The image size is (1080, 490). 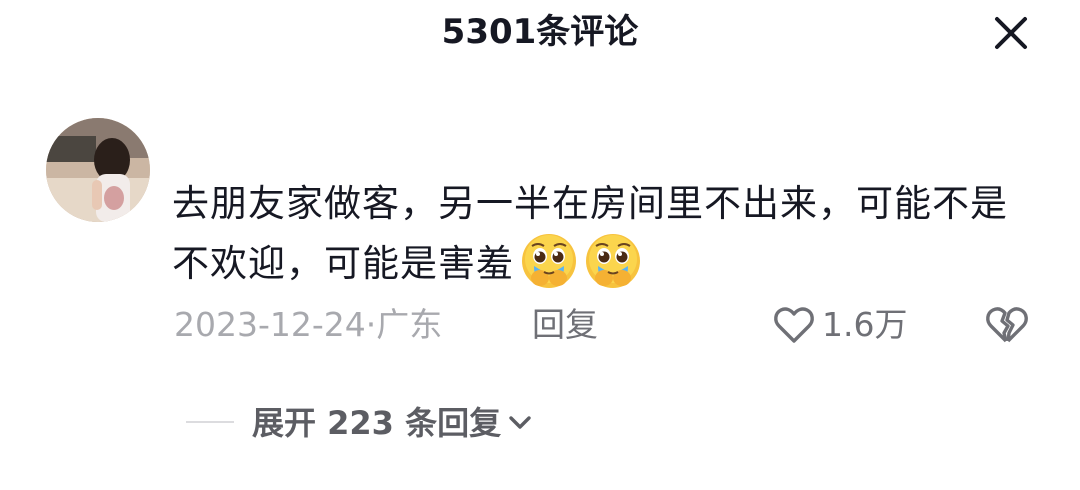 I want to click on expand-replies-button: 展开 223 条回复, so click(x=393, y=423).